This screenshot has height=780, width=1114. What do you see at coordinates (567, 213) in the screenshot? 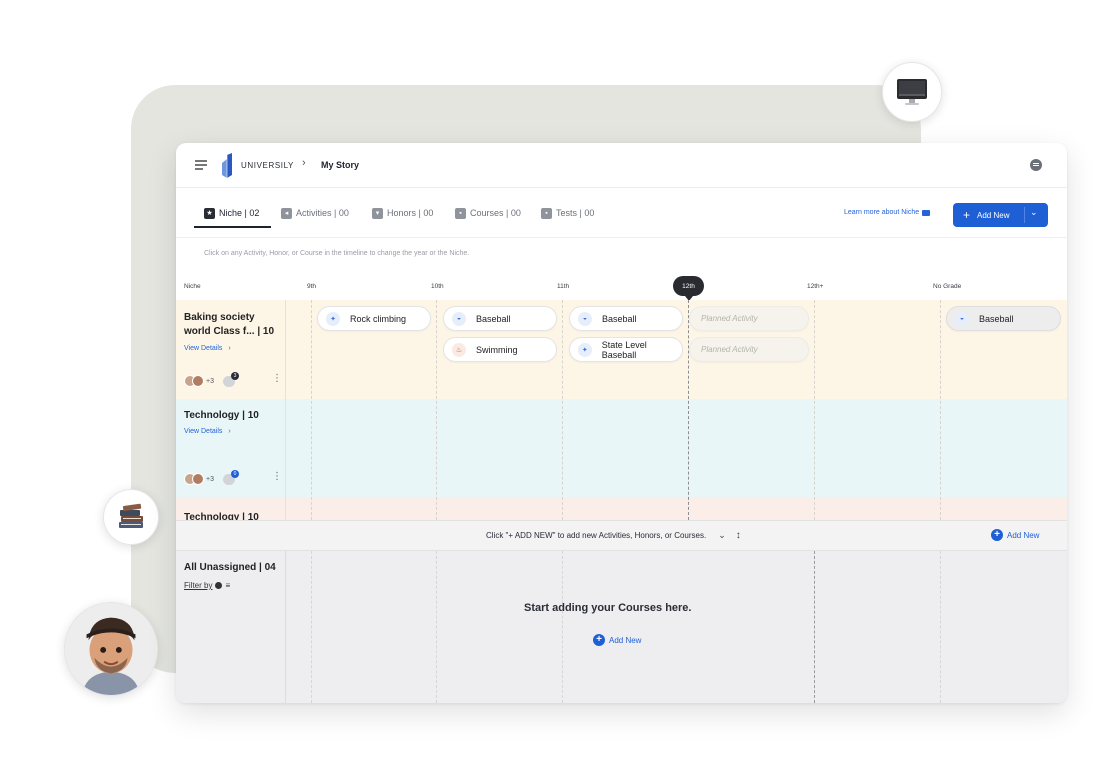
I see `tab-tests: ▪ Tests | 00` at bounding box center [567, 213].